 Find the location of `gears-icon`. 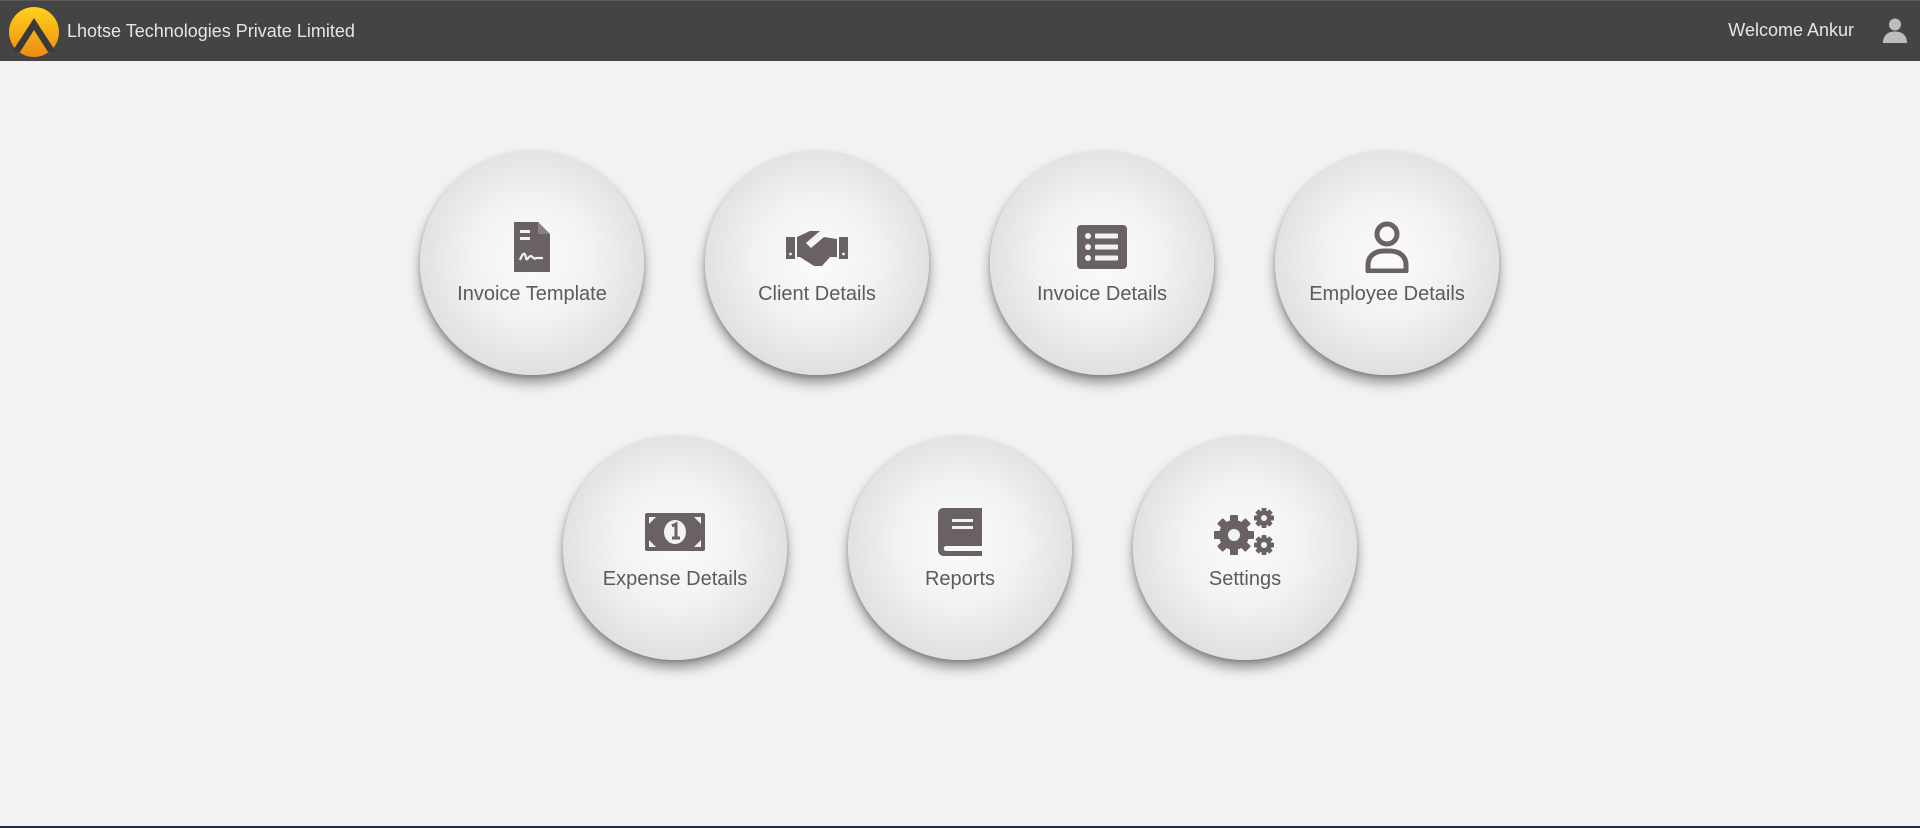

gears-icon is located at coordinates (1245, 532).